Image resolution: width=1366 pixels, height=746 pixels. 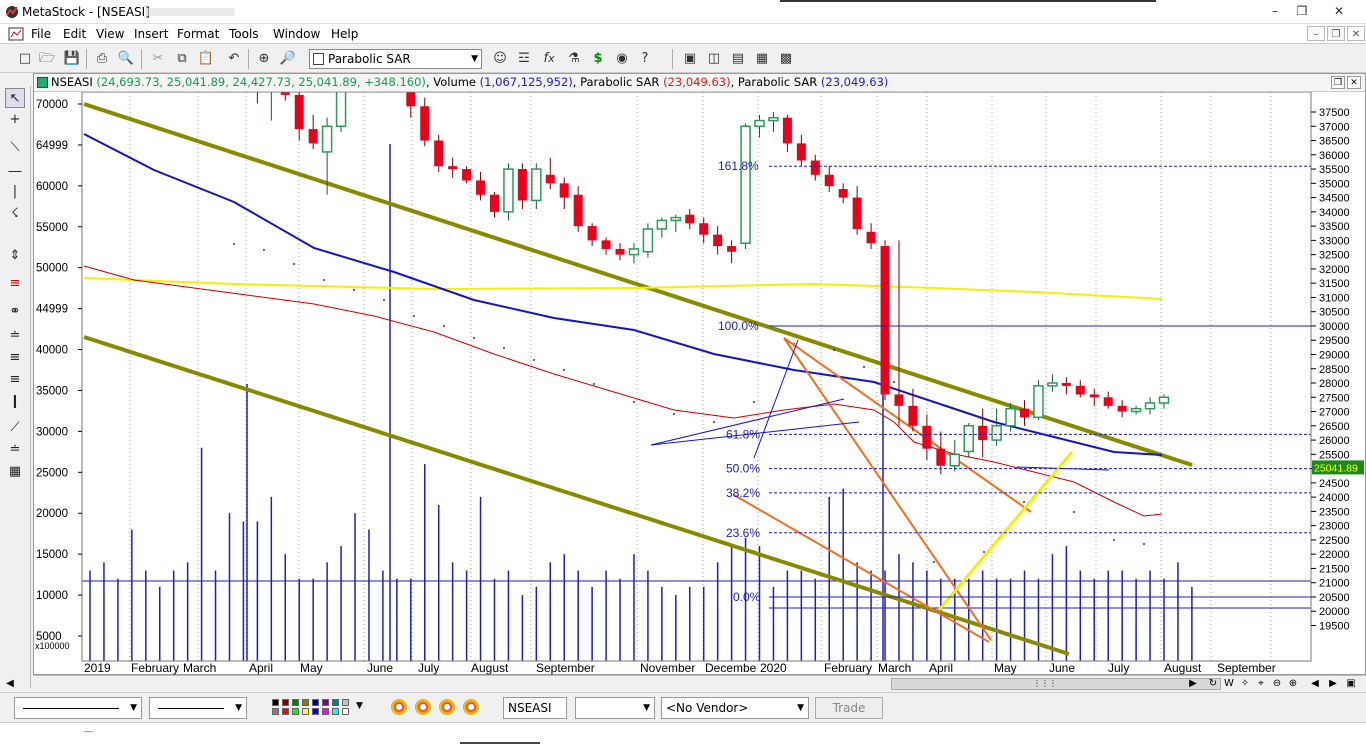 I want to click on layout-icon: ▩, so click(x=786, y=59).